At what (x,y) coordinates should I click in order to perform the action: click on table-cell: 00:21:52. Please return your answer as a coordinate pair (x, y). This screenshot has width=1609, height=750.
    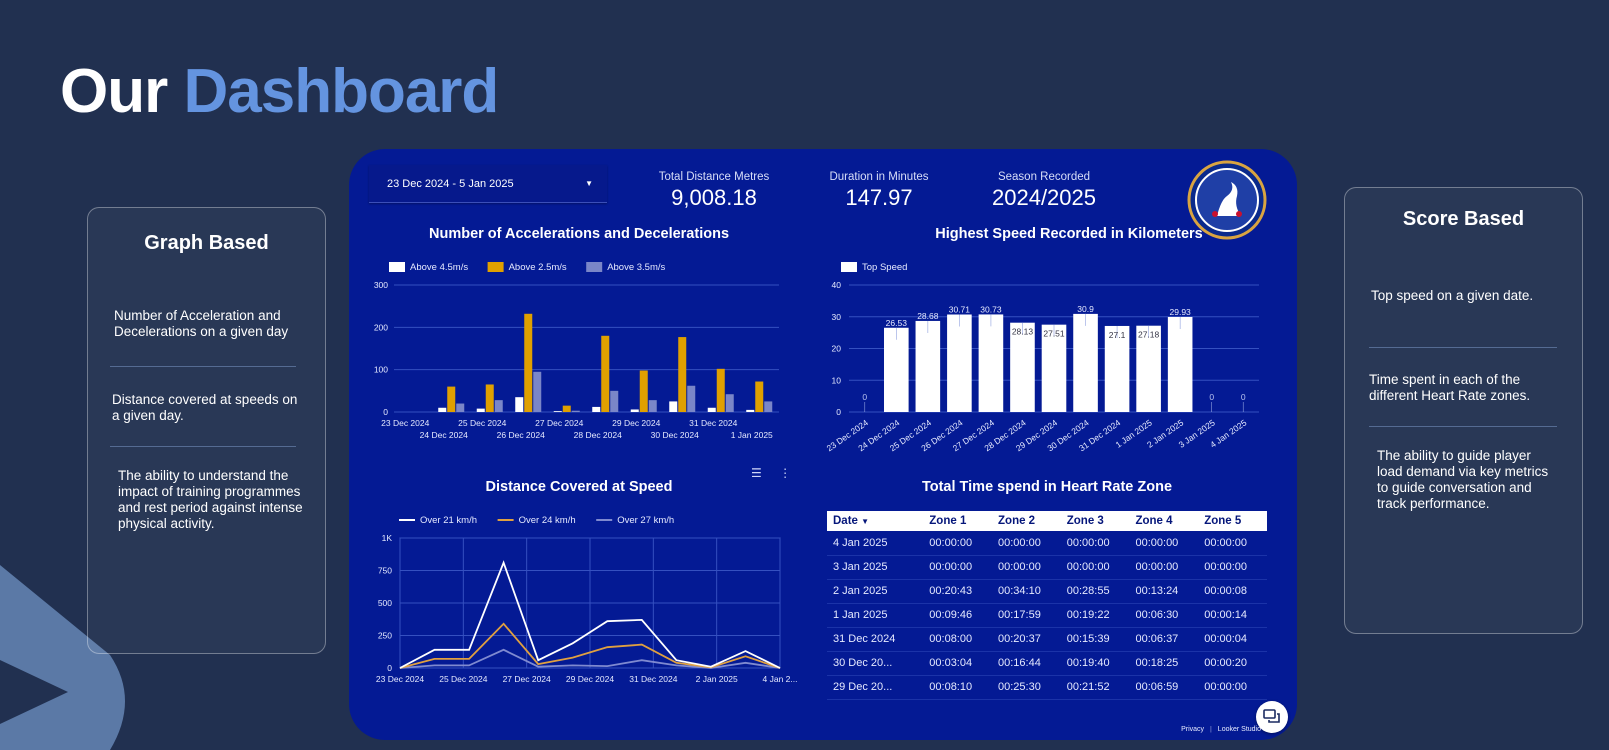
    Looking at the image, I should click on (1095, 687).